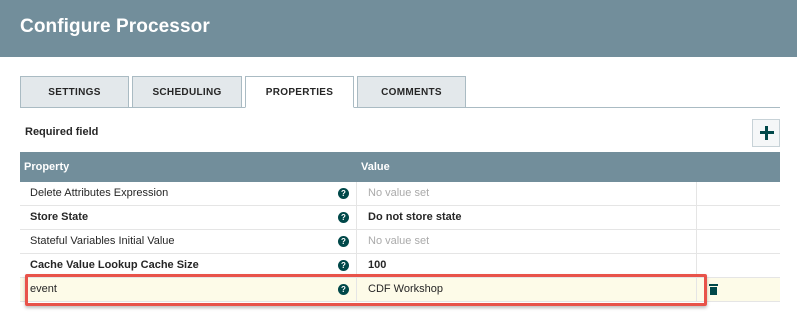 This screenshot has width=797, height=325. I want to click on table-row: Cache Value Lookup Cache Size ? 100, so click(400, 266).